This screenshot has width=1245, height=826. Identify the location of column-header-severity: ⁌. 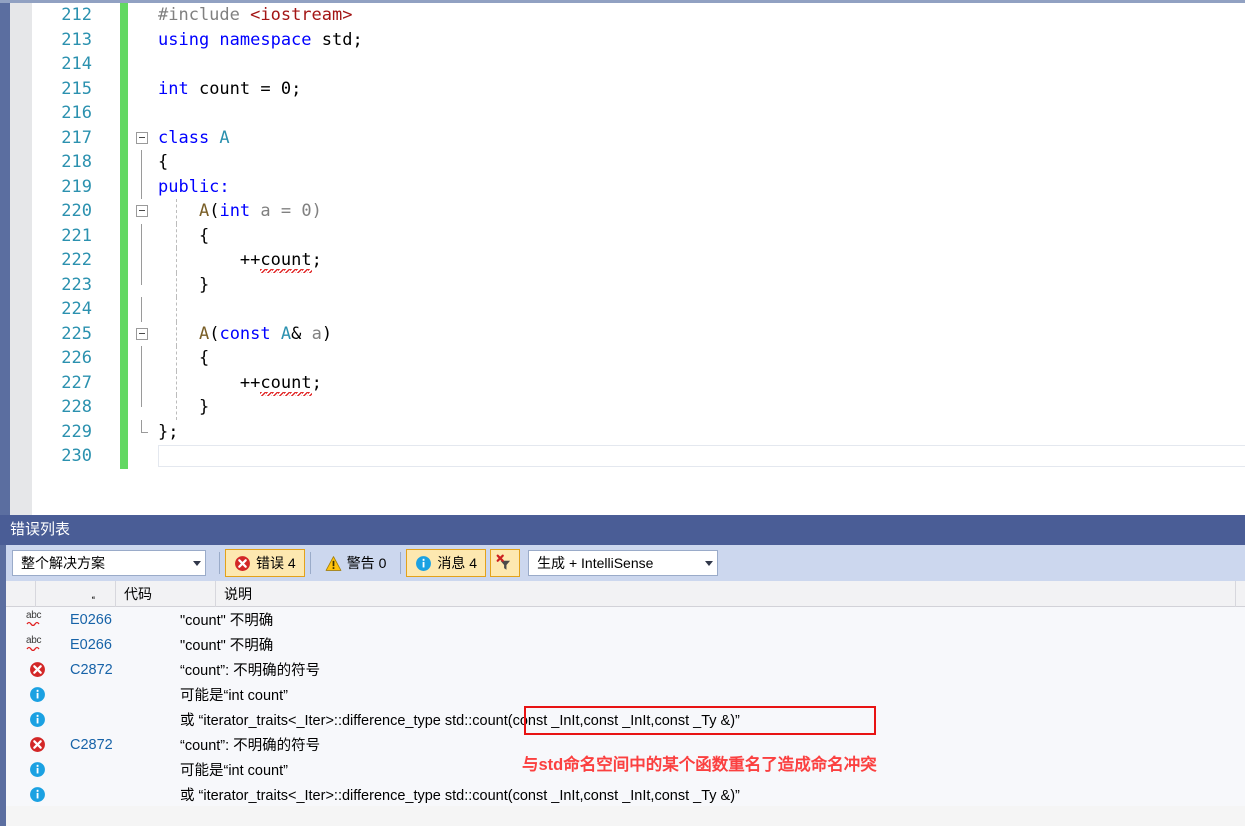
(76, 593).